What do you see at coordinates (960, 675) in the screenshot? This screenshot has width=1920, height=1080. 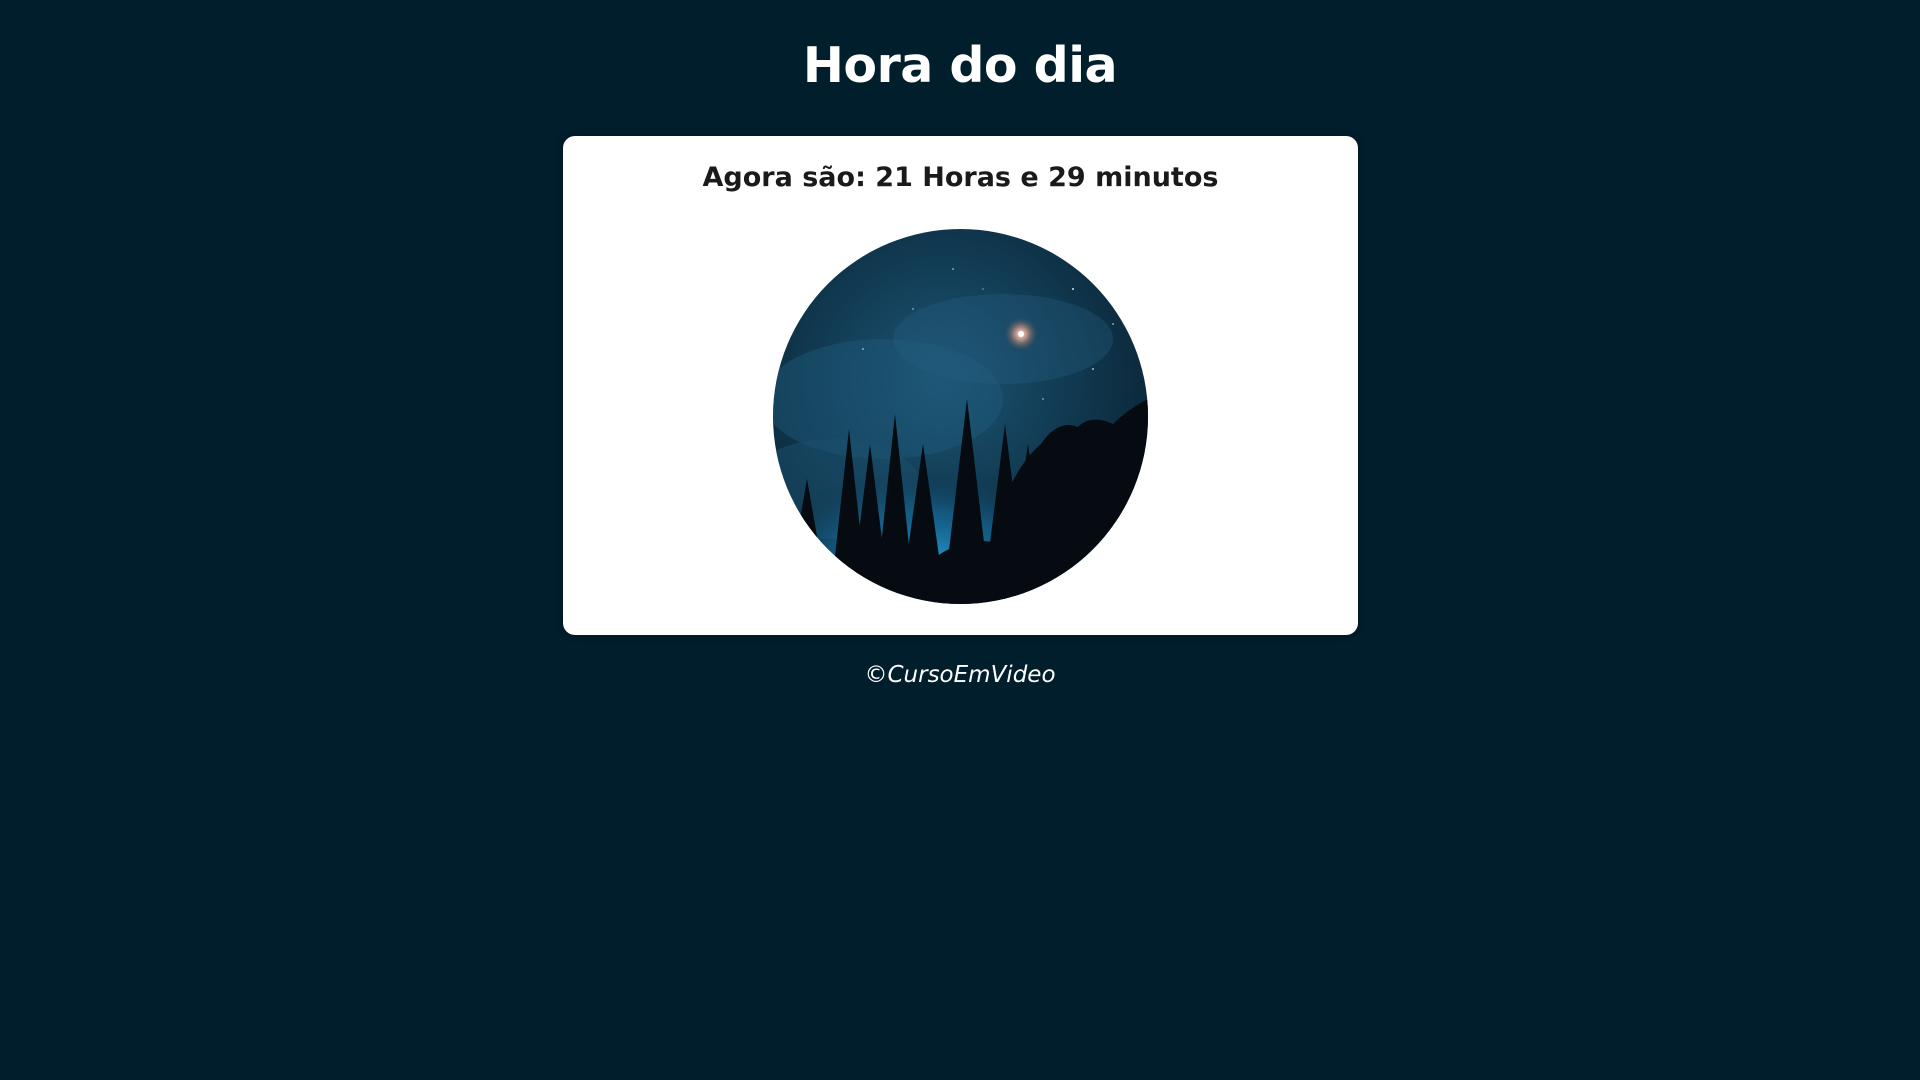 I see `footer-credit: ©CursoEmVideo` at bounding box center [960, 675].